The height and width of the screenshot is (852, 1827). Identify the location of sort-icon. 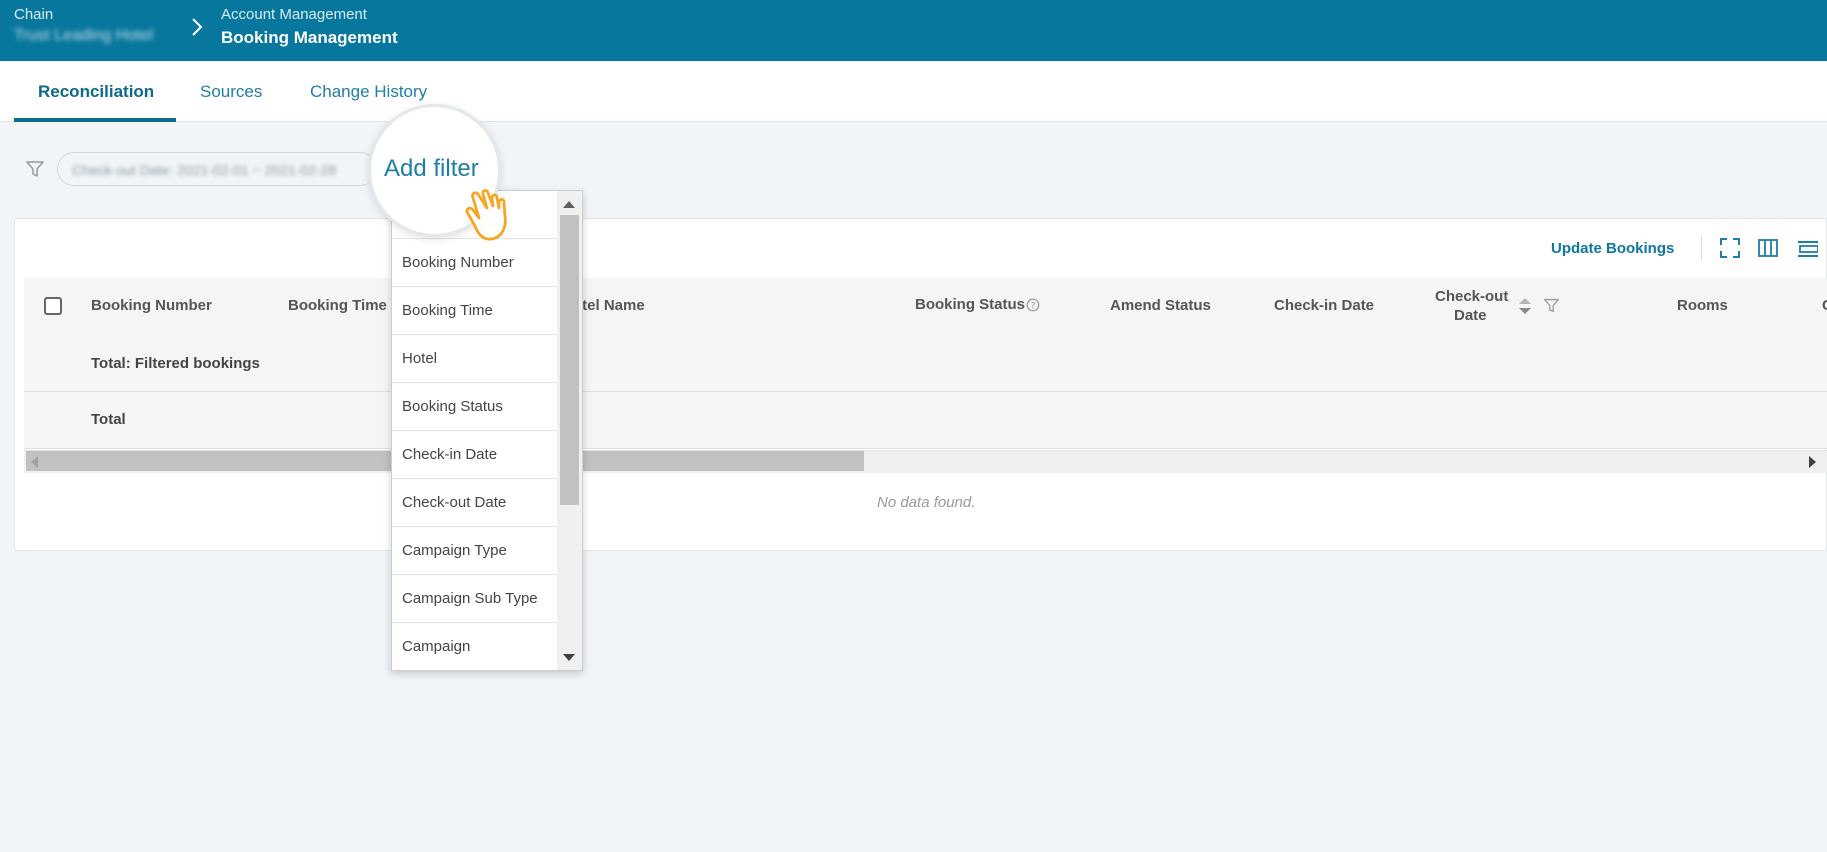
(1525, 306).